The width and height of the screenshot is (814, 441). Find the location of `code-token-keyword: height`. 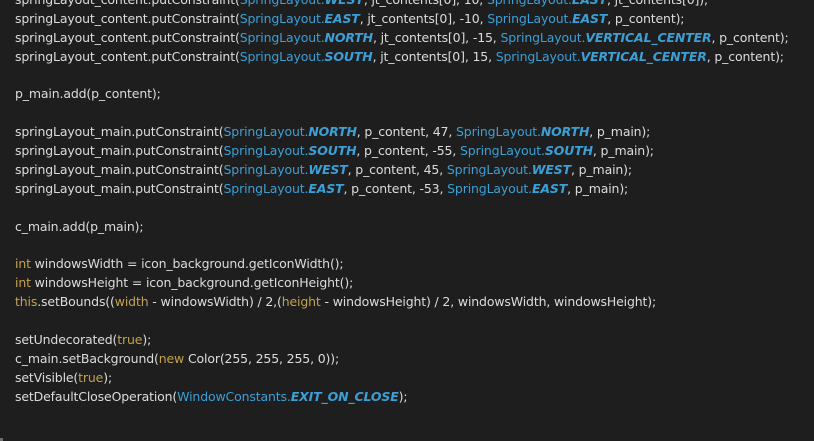

code-token-keyword: height is located at coordinates (301, 302).